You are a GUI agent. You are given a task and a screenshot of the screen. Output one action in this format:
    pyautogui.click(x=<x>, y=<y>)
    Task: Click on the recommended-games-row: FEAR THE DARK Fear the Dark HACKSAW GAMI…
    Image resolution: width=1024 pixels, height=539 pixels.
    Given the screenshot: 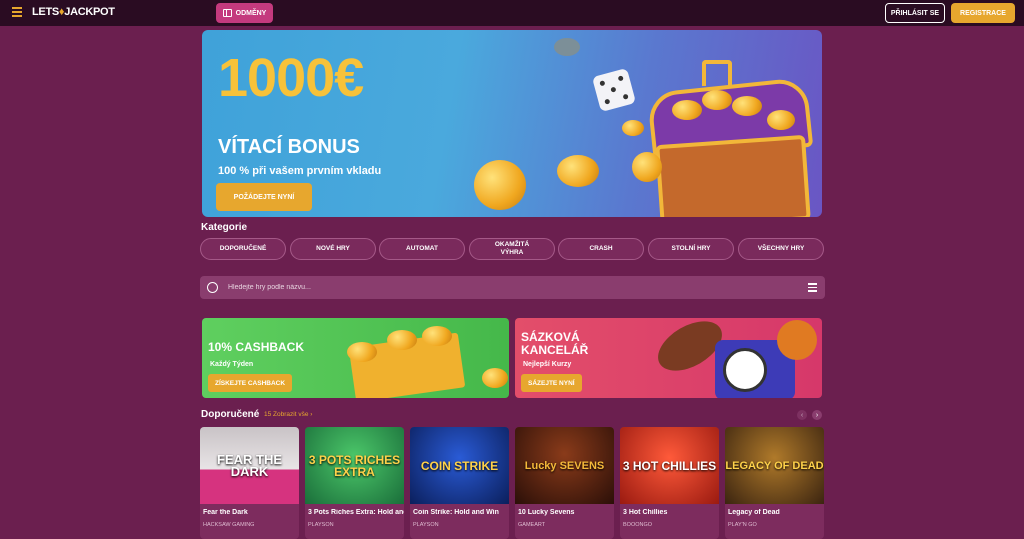 What is the action you would take?
    pyautogui.click(x=512, y=483)
    